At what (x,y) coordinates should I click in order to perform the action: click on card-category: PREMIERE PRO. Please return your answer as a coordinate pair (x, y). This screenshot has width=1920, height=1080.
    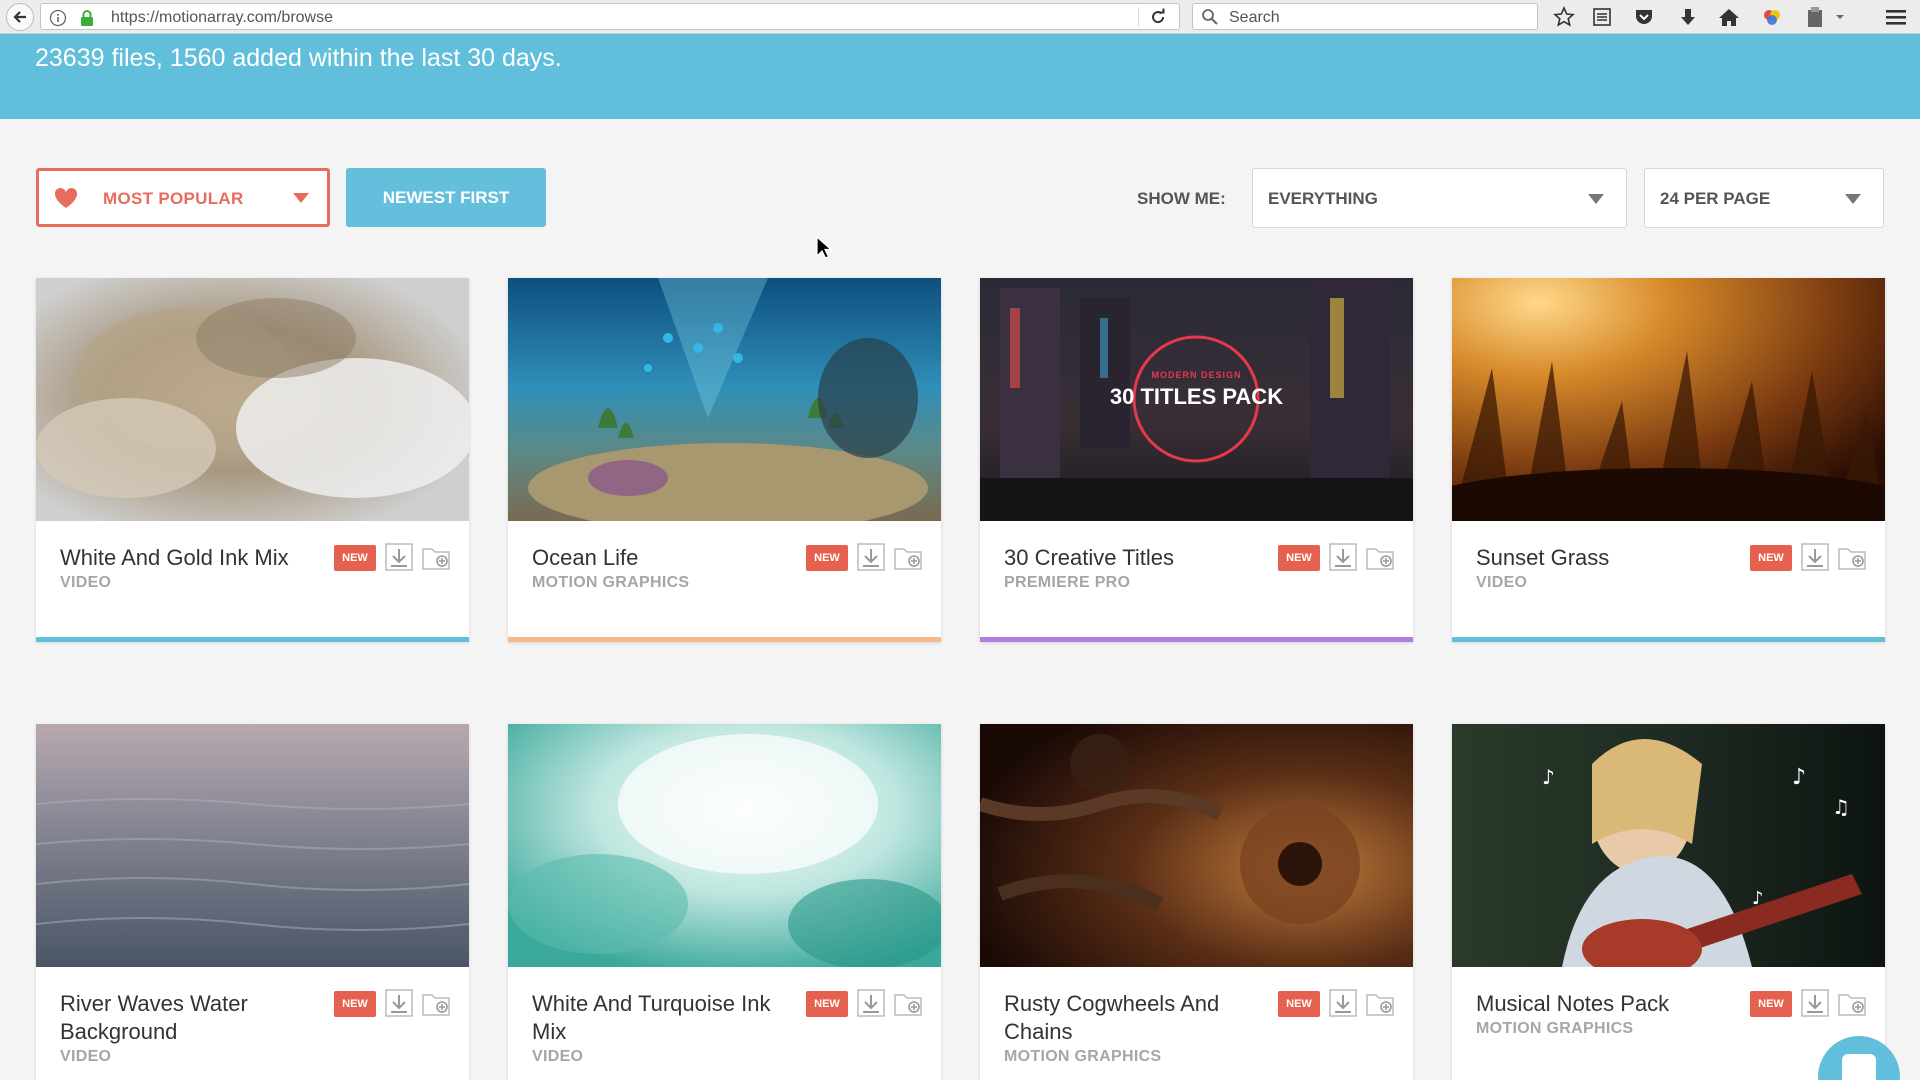
    Looking at the image, I should click on (1067, 582).